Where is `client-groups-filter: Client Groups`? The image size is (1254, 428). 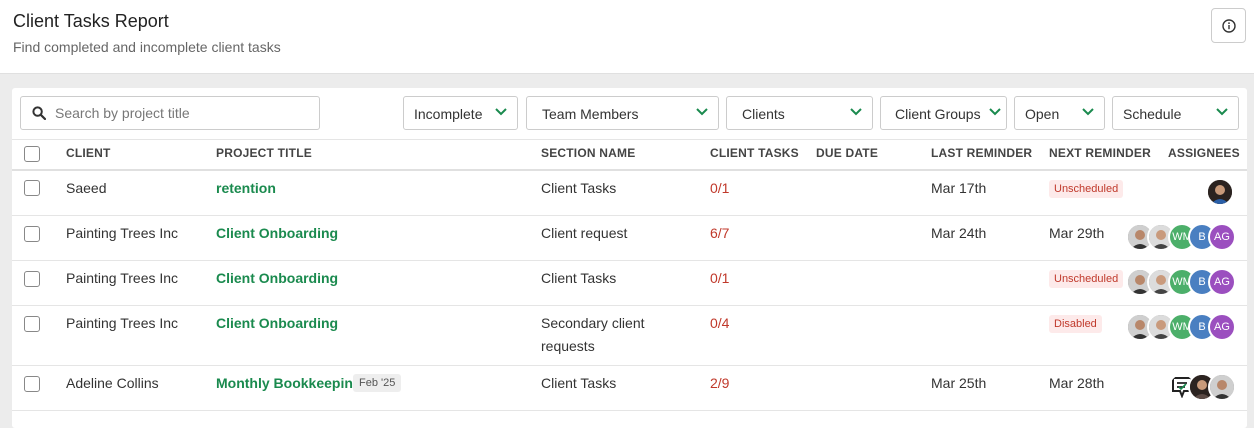
client-groups-filter: Client Groups is located at coordinates (943, 113).